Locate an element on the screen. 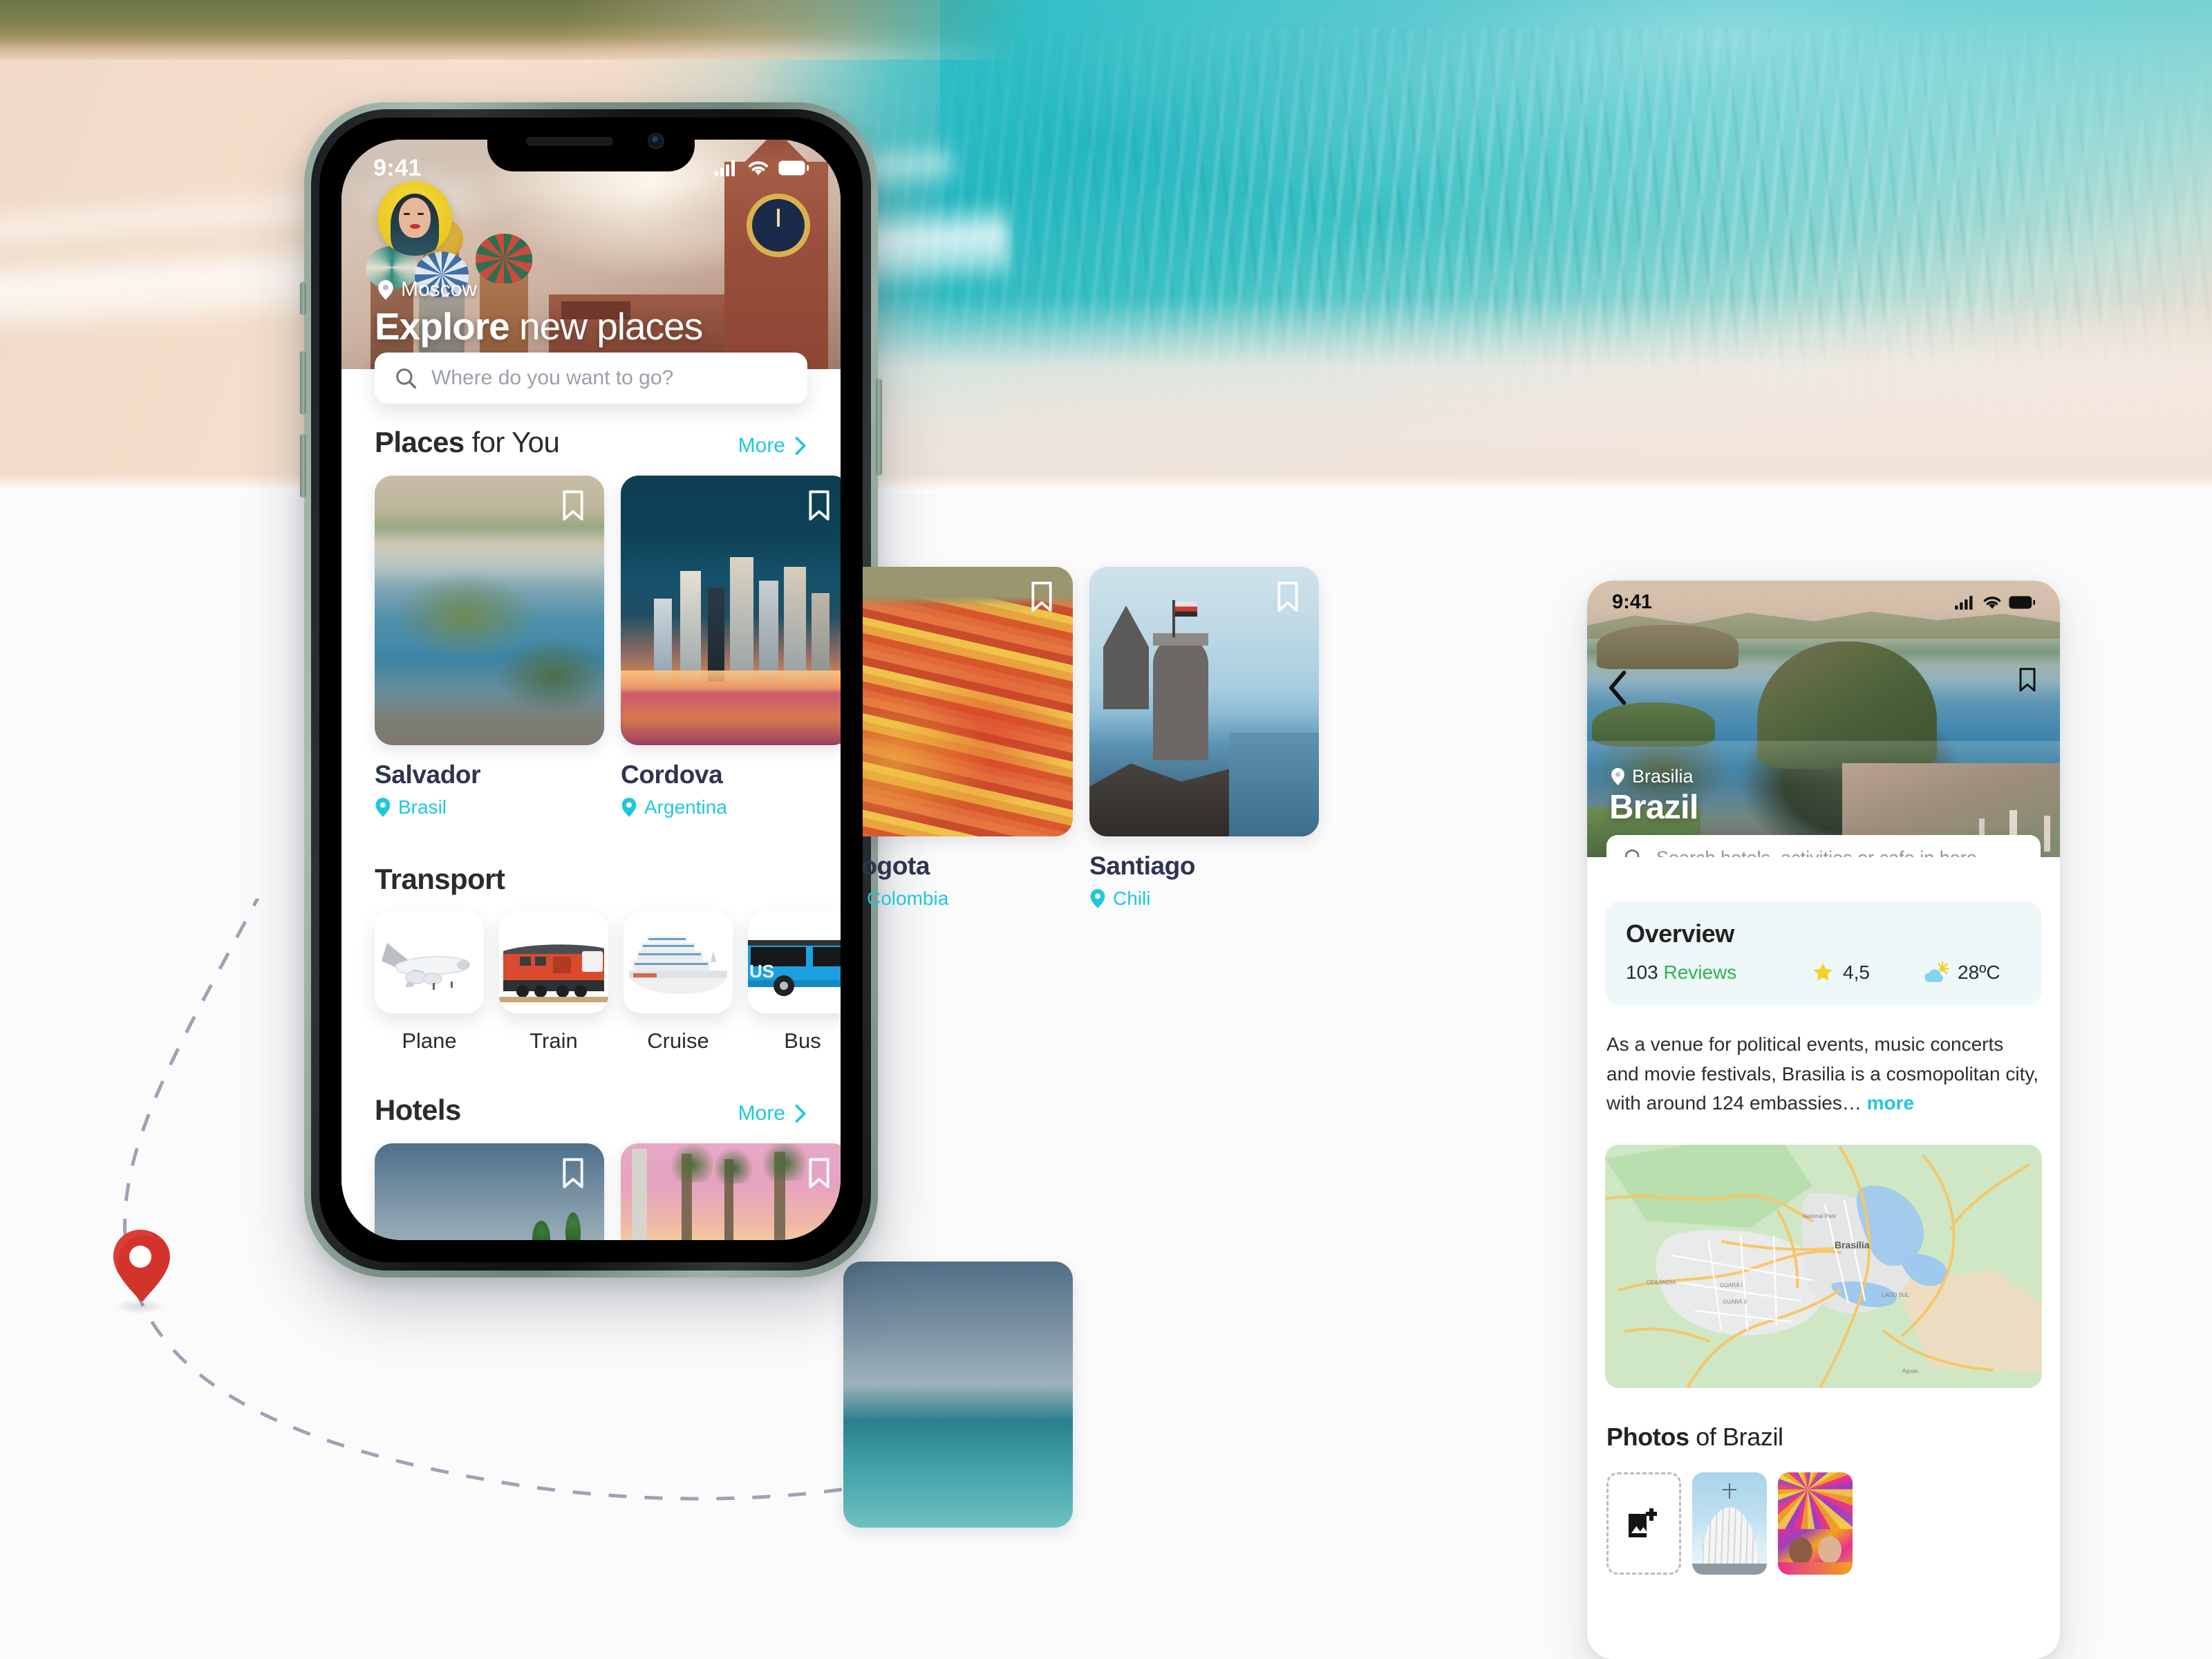 This screenshot has width=2212, height=1659. hotels-more-button: More is located at coordinates (772, 1113).